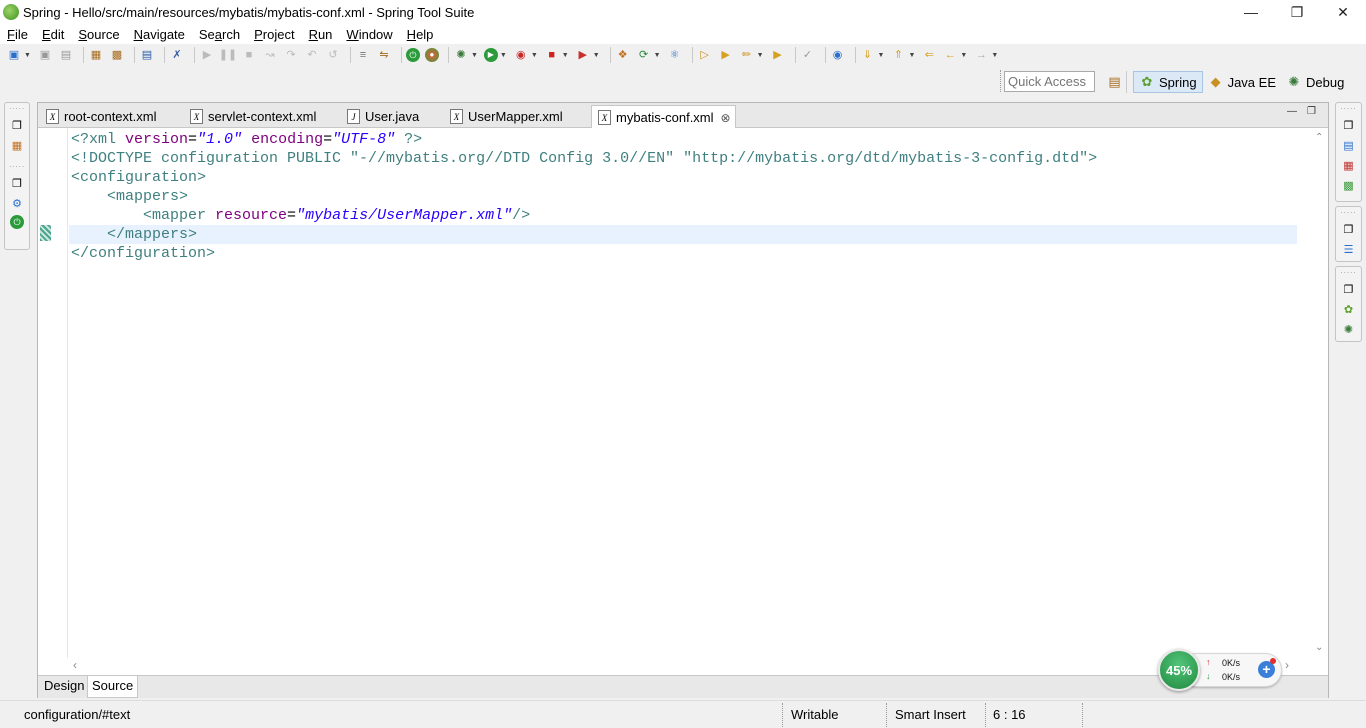  I want to click on save-icon: ▣, so click(45, 55).